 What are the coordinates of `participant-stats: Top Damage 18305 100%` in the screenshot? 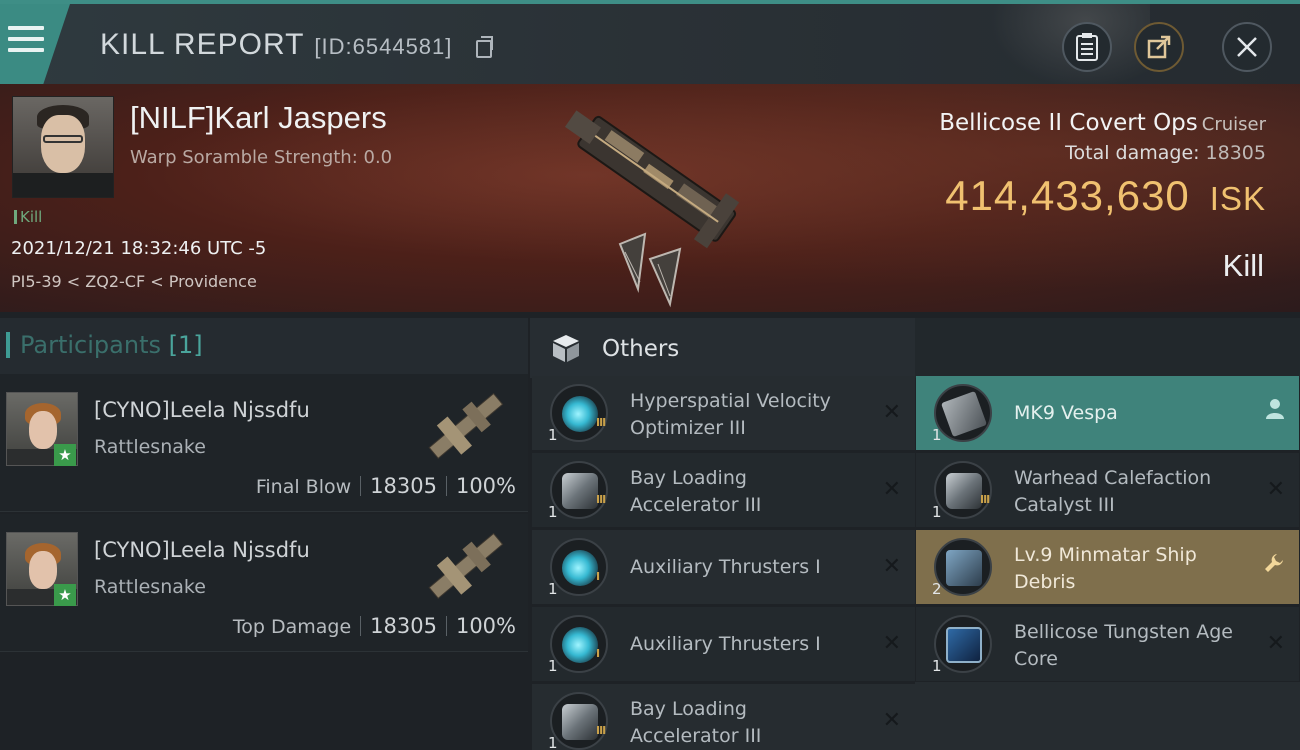 It's located at (374, 626).